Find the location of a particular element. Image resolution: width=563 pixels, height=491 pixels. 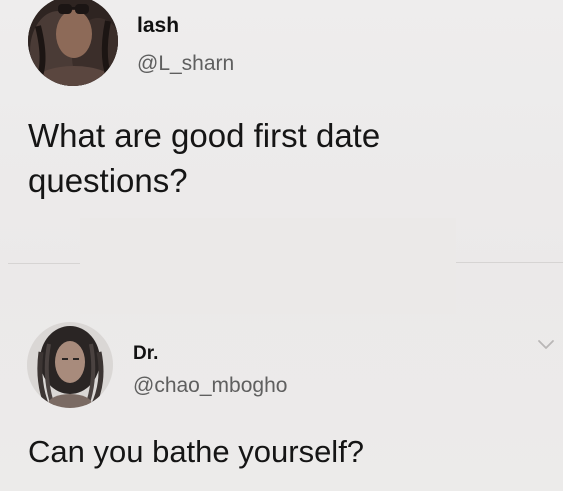

avatar-lash-image is located at coordinates (73, 43).